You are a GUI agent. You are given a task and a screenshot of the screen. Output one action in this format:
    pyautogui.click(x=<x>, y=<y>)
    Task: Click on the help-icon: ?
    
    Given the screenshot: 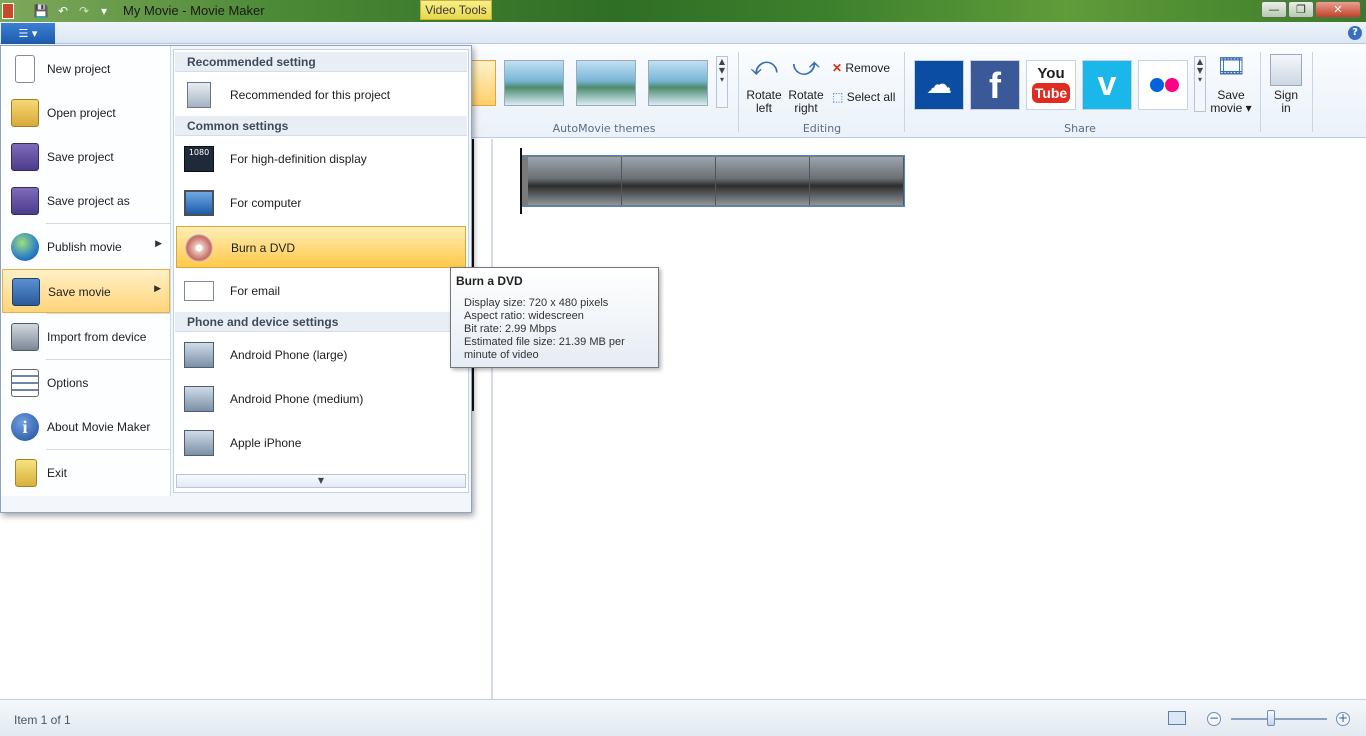 What is the action you would take?
    pyautogui.click(x=1355, y=33)
    